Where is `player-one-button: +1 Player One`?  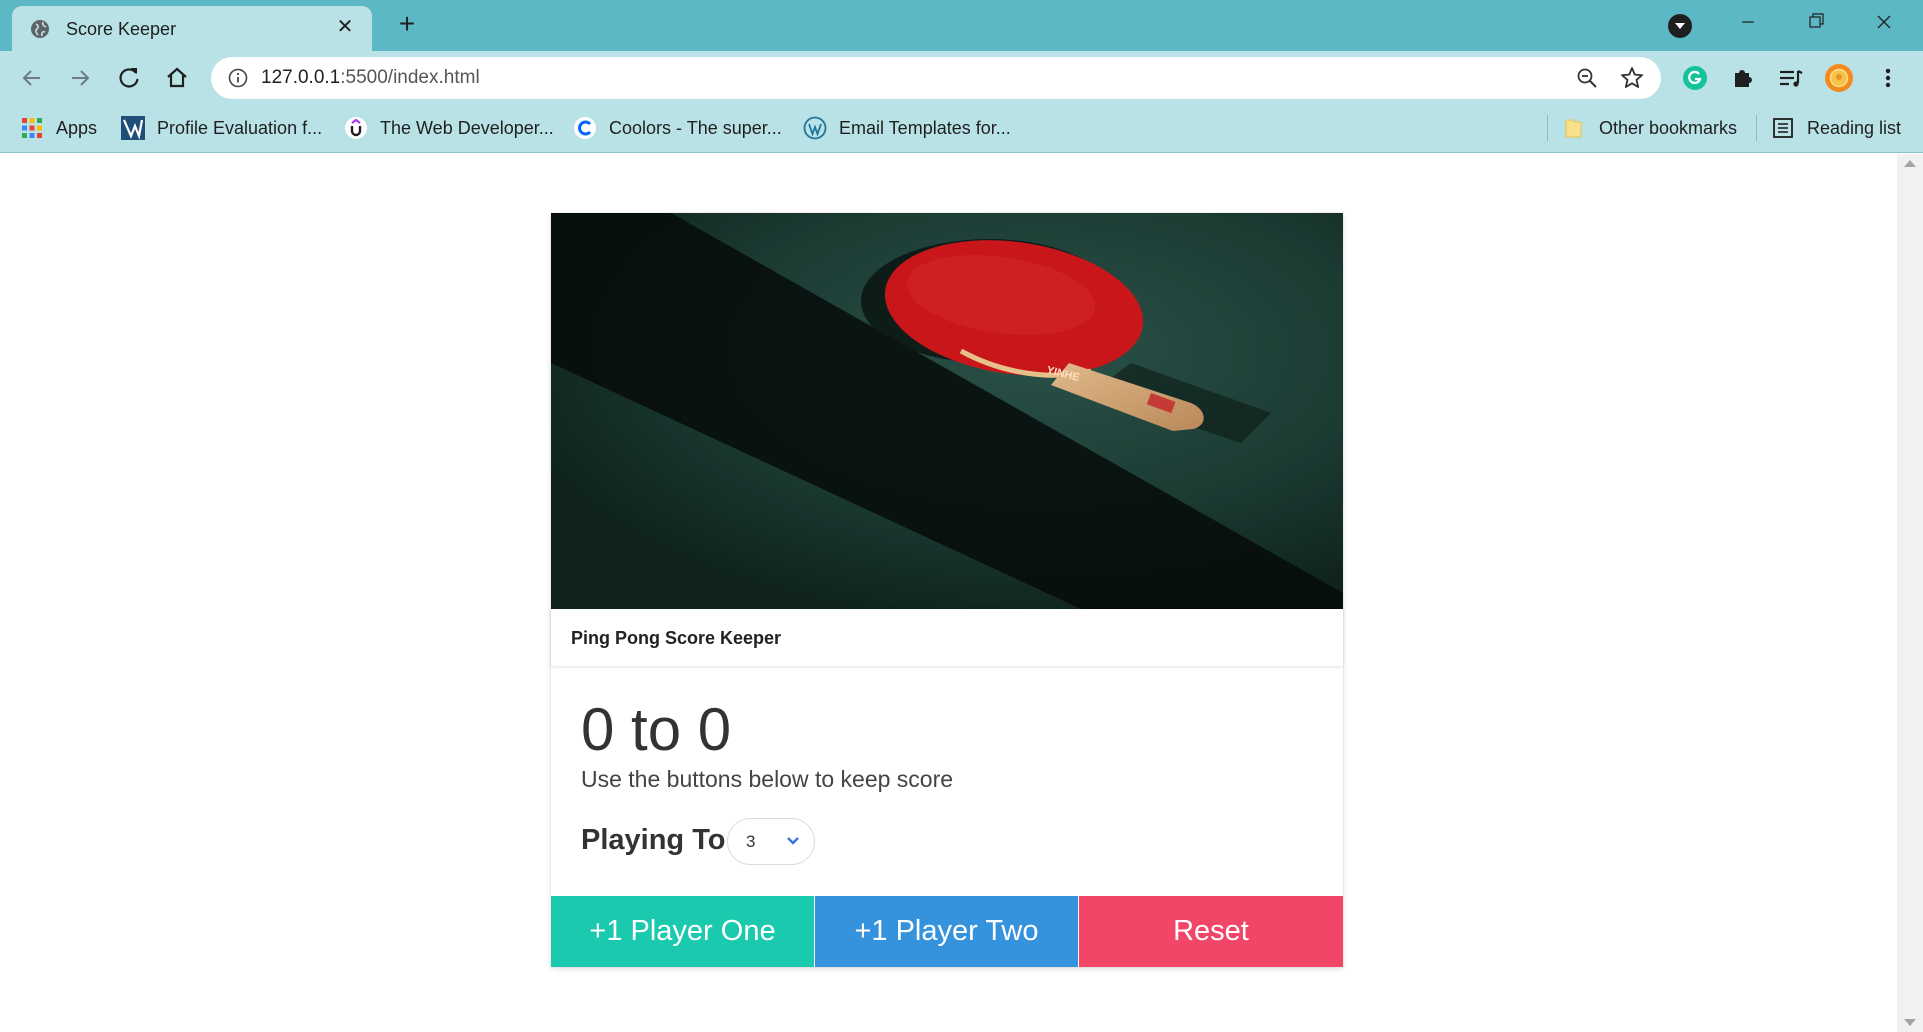 player-one-button: +1 Player One is located at coordinates (682, 931).